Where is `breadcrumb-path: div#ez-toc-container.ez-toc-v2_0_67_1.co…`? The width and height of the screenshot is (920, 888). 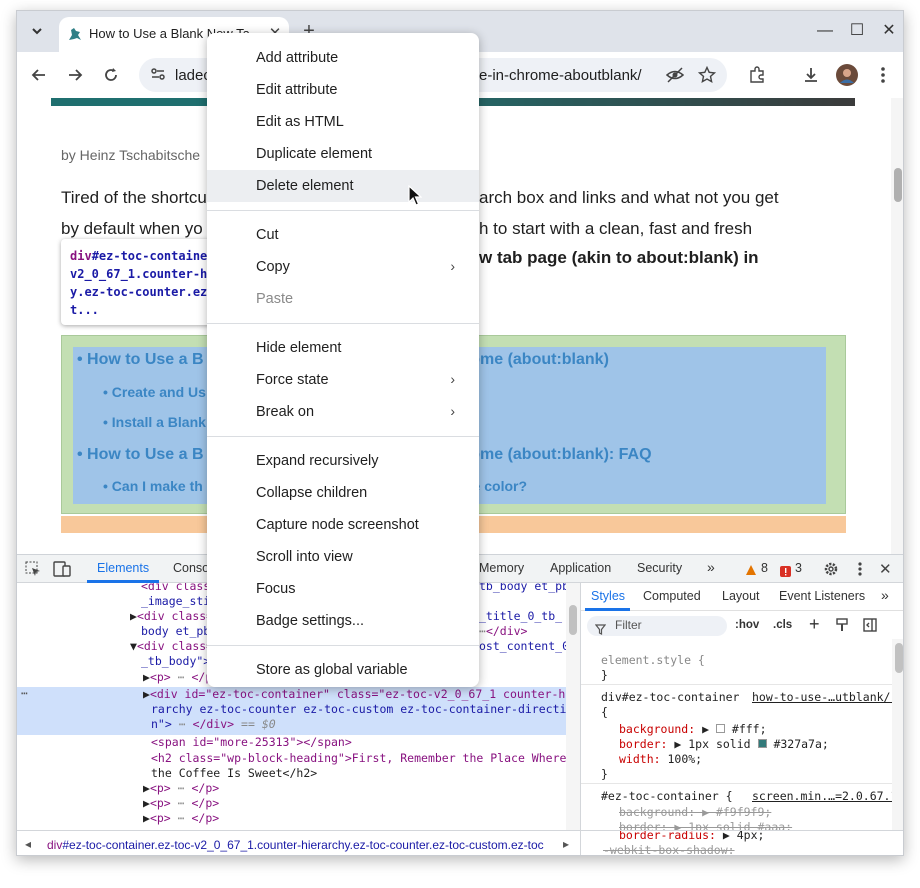
breadcrumb-path: div#ez-toc-container.ez-toc-v2_0_67_1.co… is located at coordinates (302, 845).